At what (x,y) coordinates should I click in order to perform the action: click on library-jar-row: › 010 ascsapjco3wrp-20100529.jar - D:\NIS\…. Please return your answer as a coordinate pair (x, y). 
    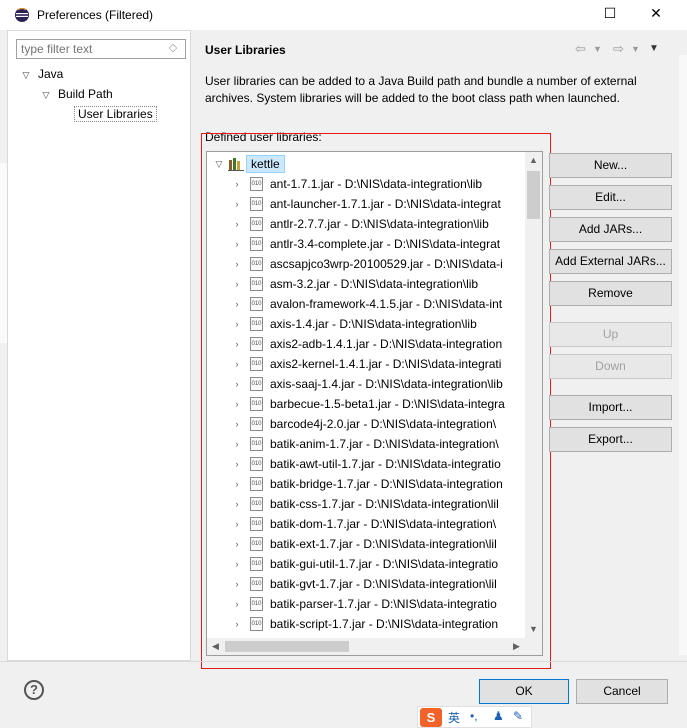
    Looking at the image, I should click on (367, 264).